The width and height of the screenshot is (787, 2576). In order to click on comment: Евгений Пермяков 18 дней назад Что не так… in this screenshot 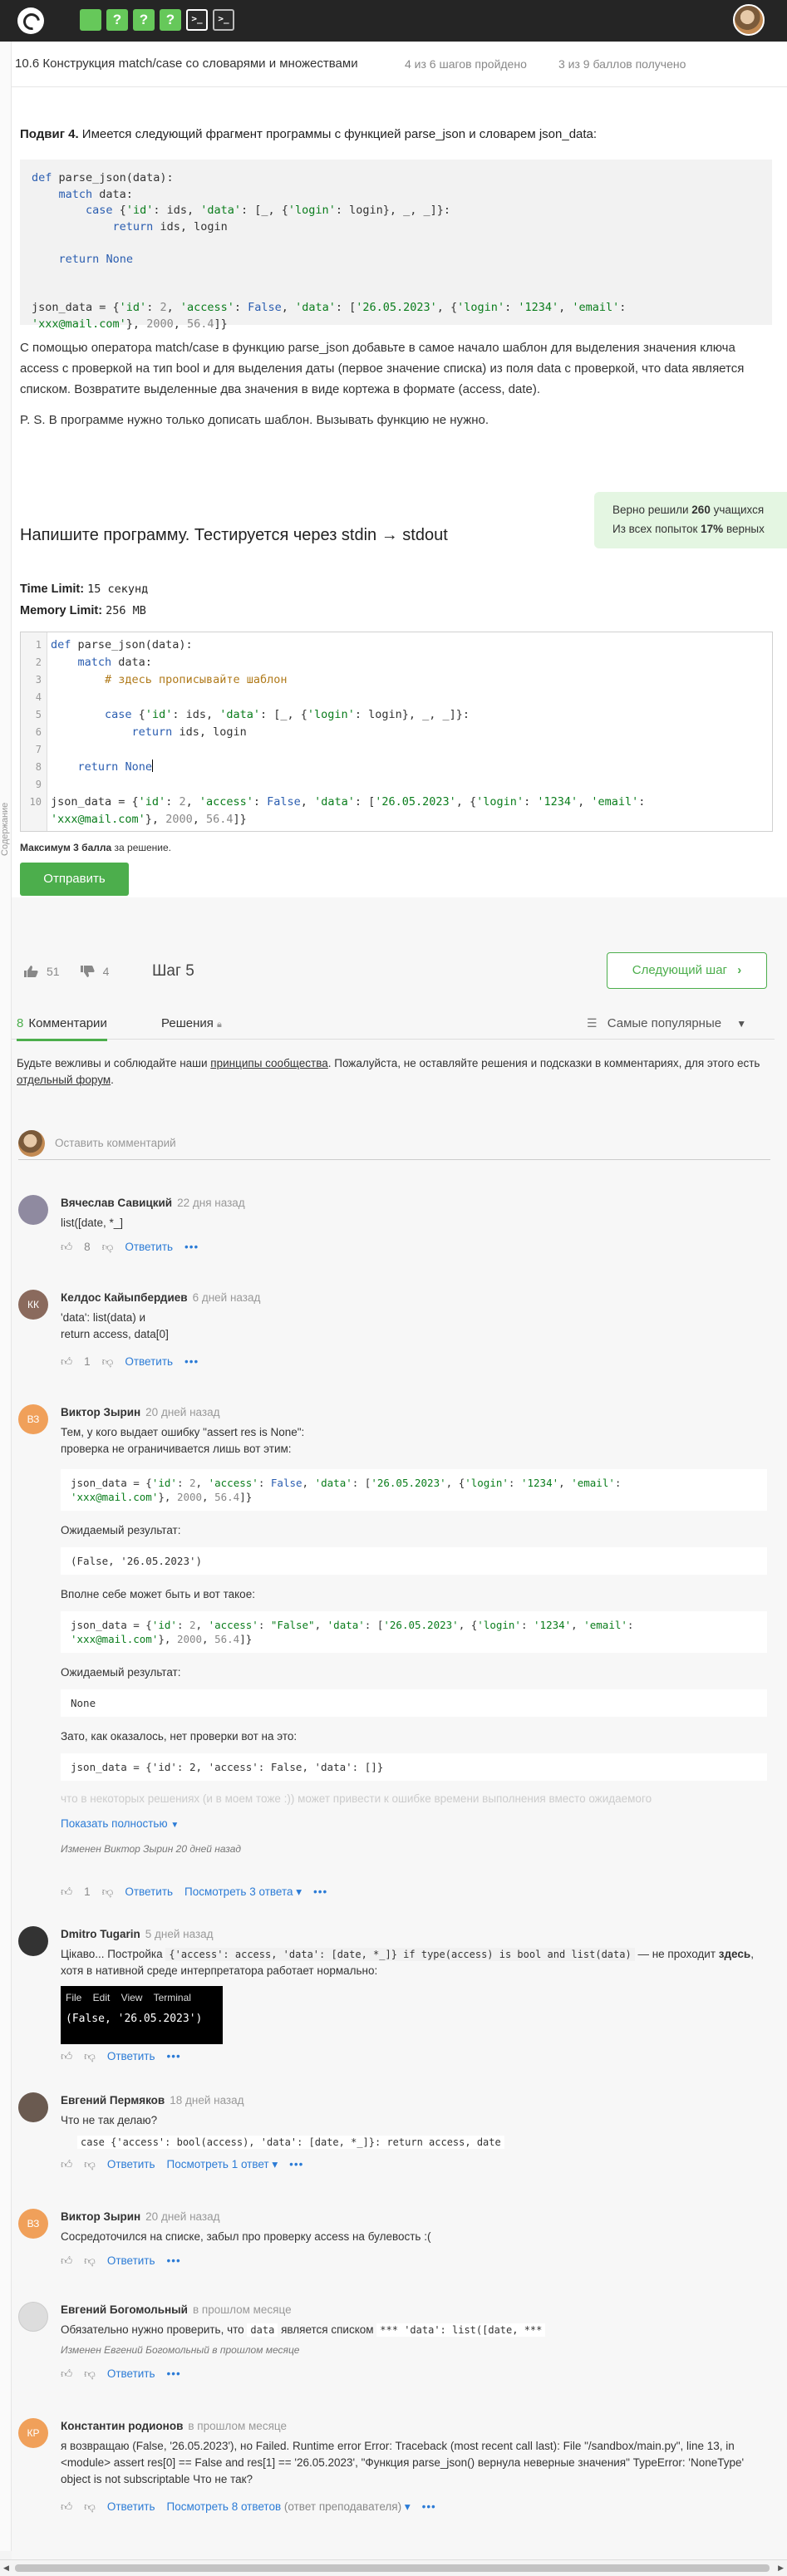, I will do `click(394, 2138)`.